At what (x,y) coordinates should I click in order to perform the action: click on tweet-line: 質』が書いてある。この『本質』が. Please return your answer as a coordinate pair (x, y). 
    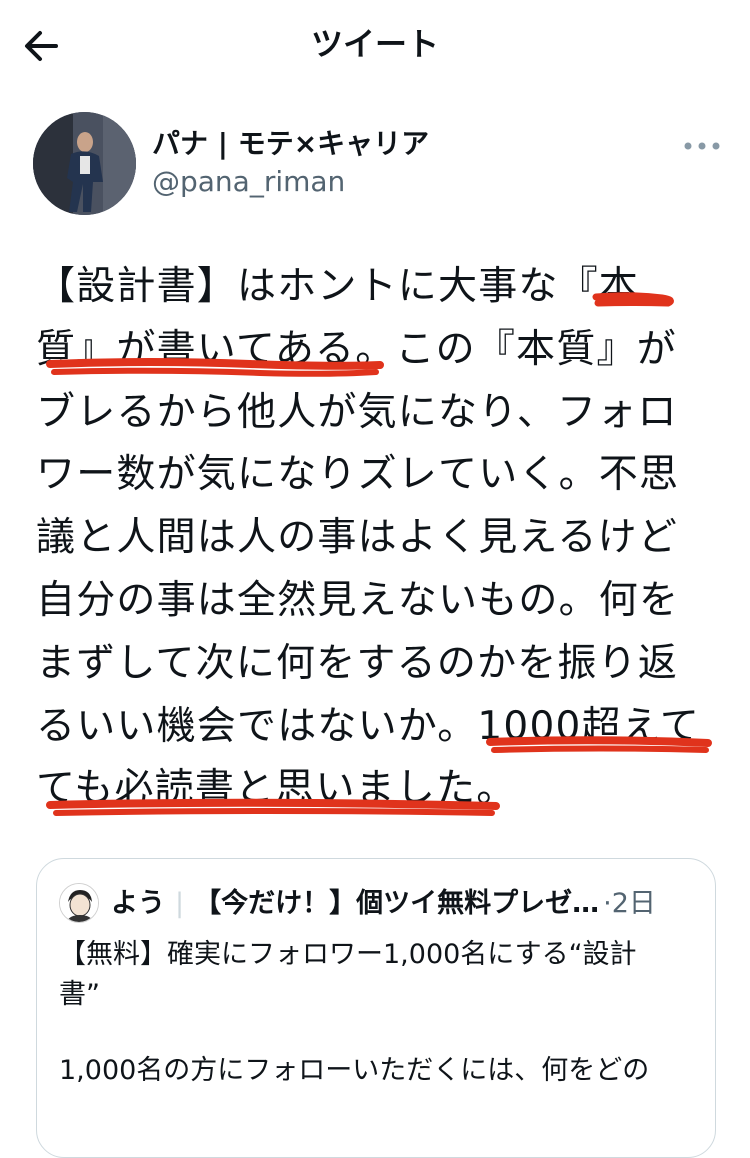
    Looking at the image, I should click on (356, 349).